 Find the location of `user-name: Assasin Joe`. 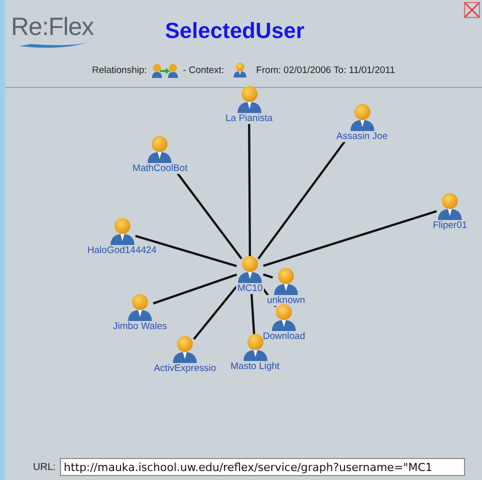

user-name: Assasin Joe is located at coordinates (362, 136).